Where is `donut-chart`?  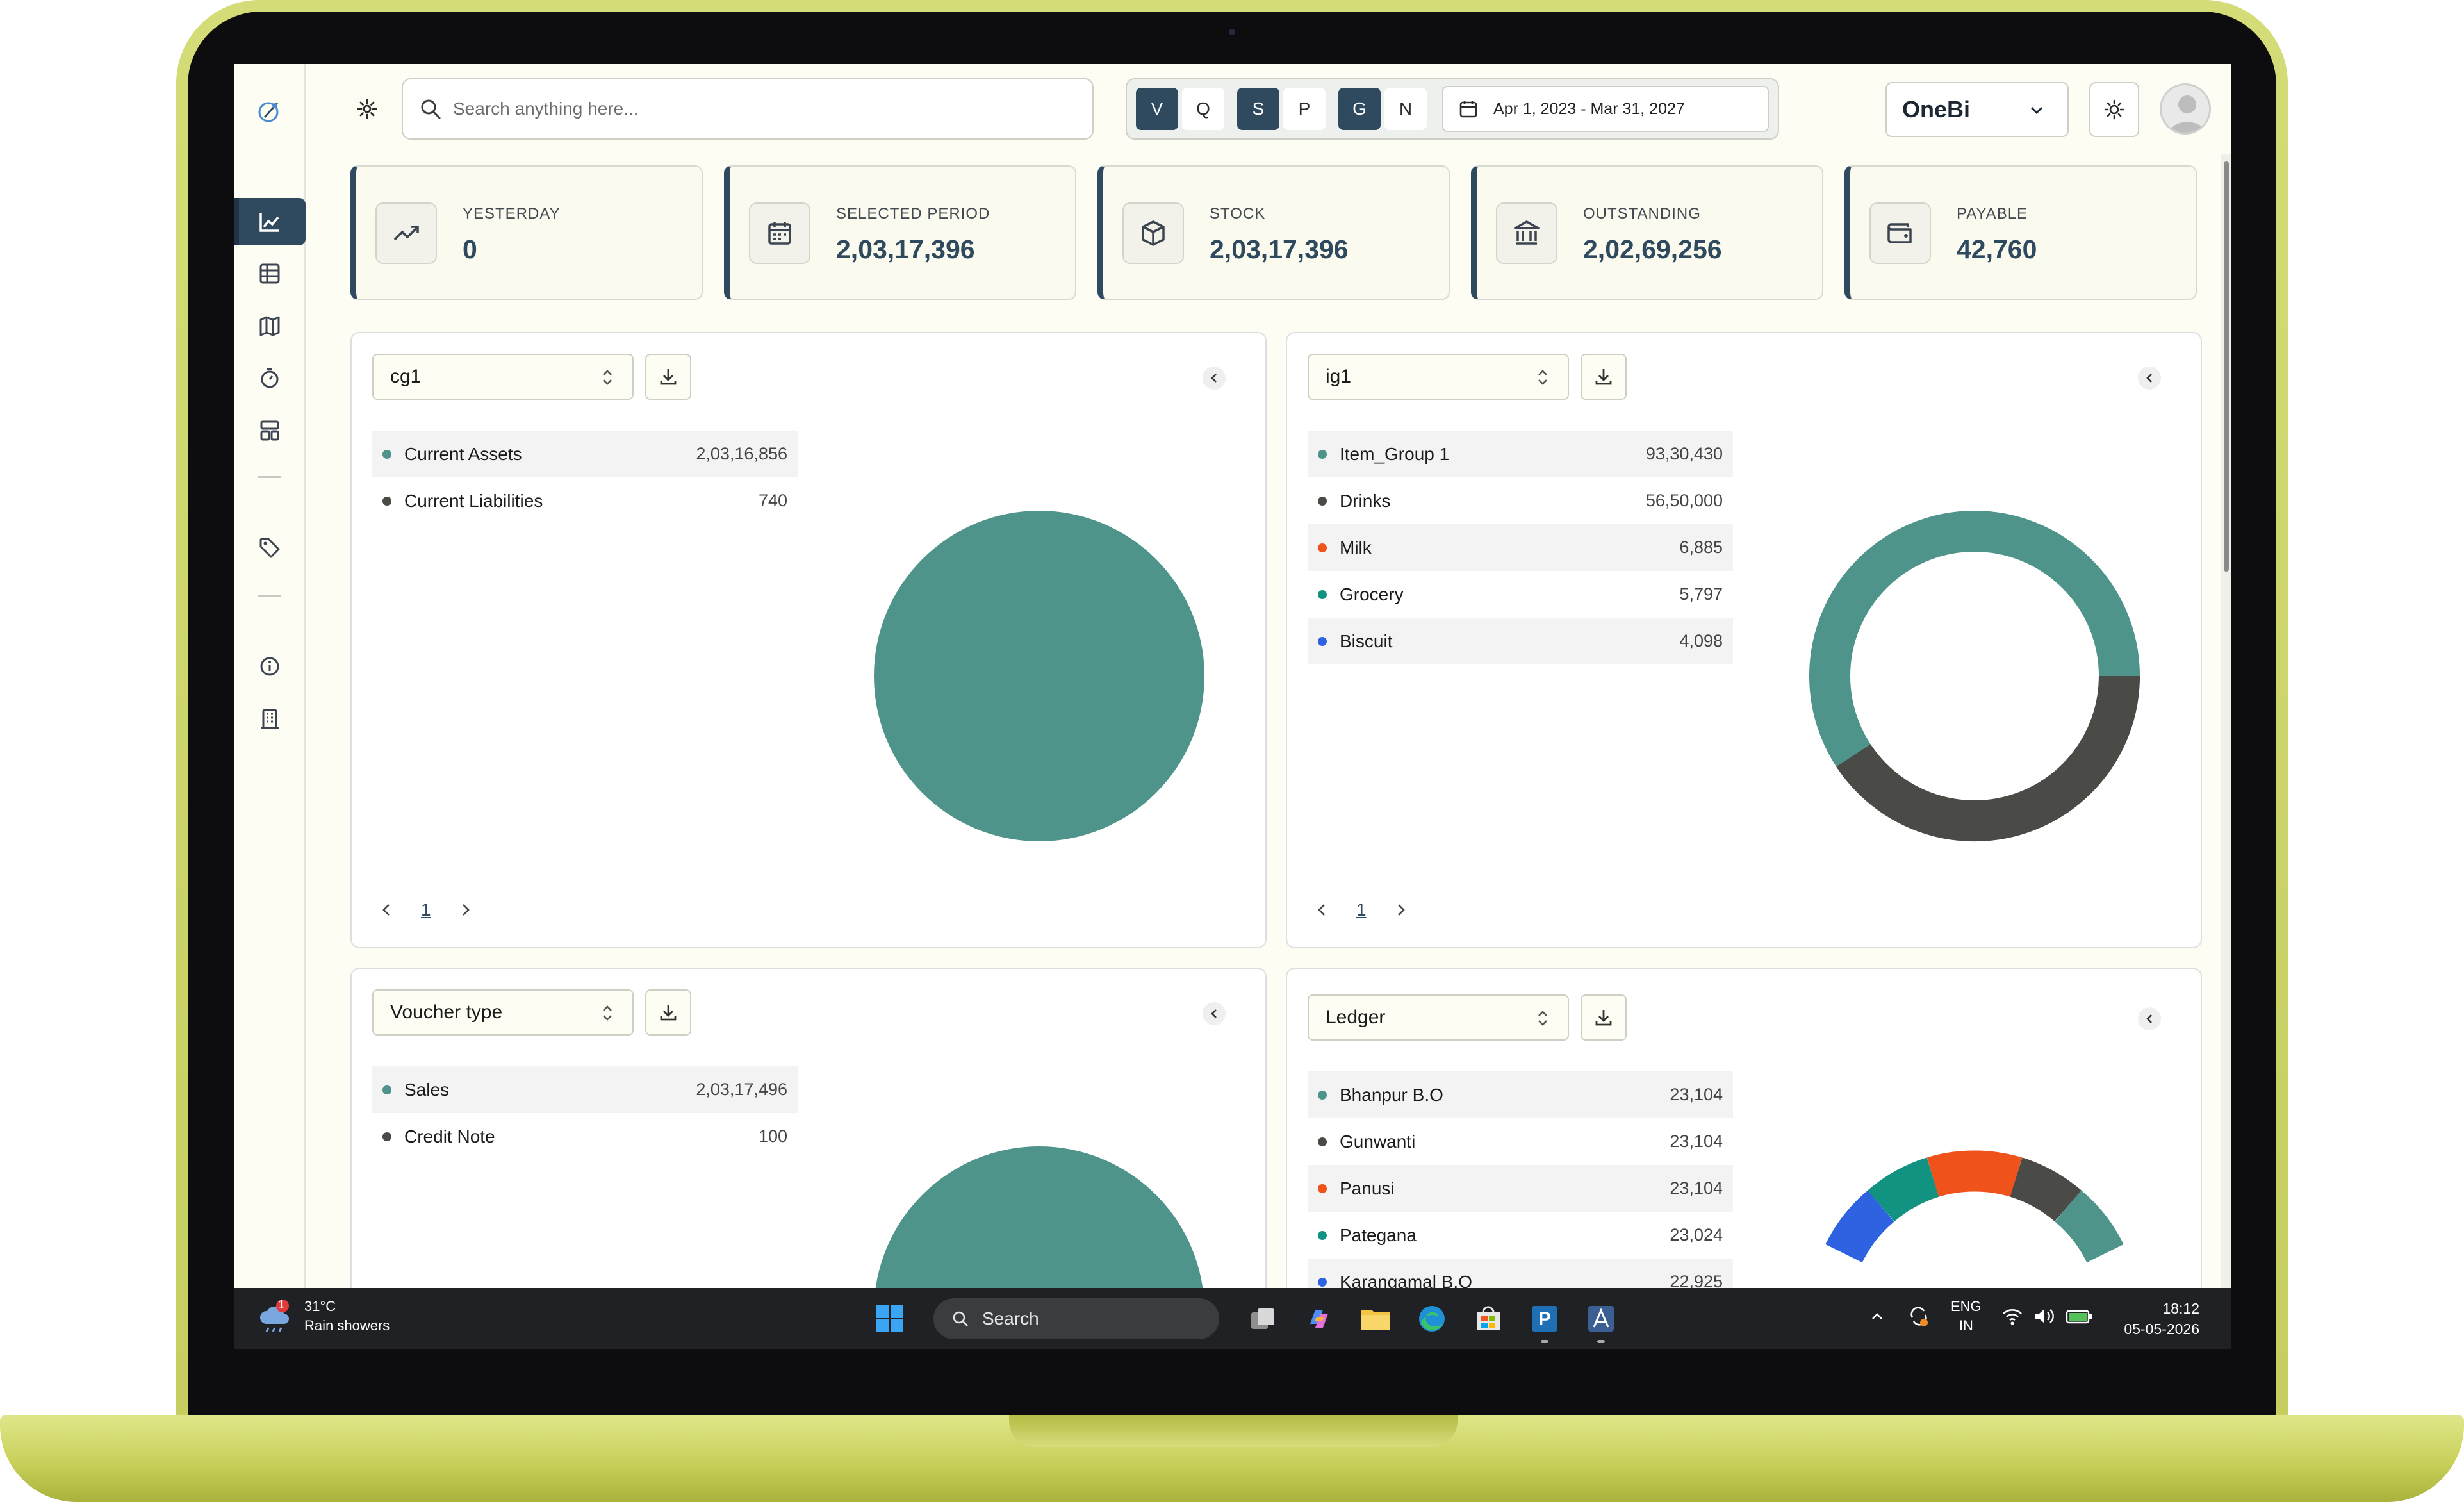 donut-chart is located at coordinates (1974, 676).